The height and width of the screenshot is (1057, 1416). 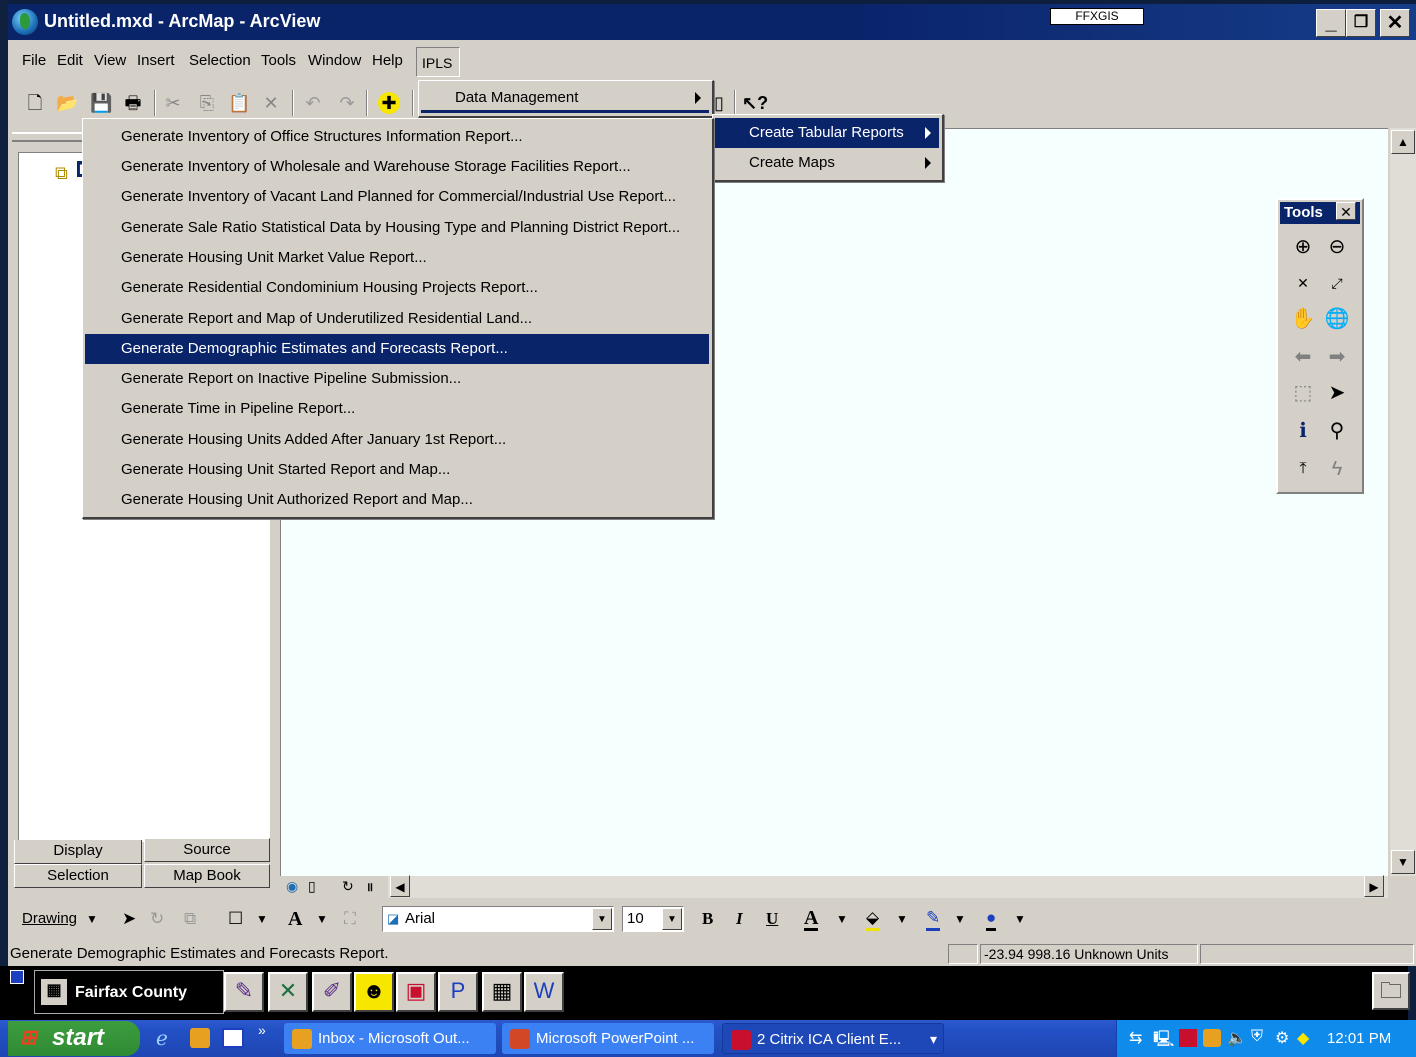 What do you see at coordinates (827, 163) in the screenshot?
I see `menu-item-create-maps: Create Maps` at bounding box center [827, 163].